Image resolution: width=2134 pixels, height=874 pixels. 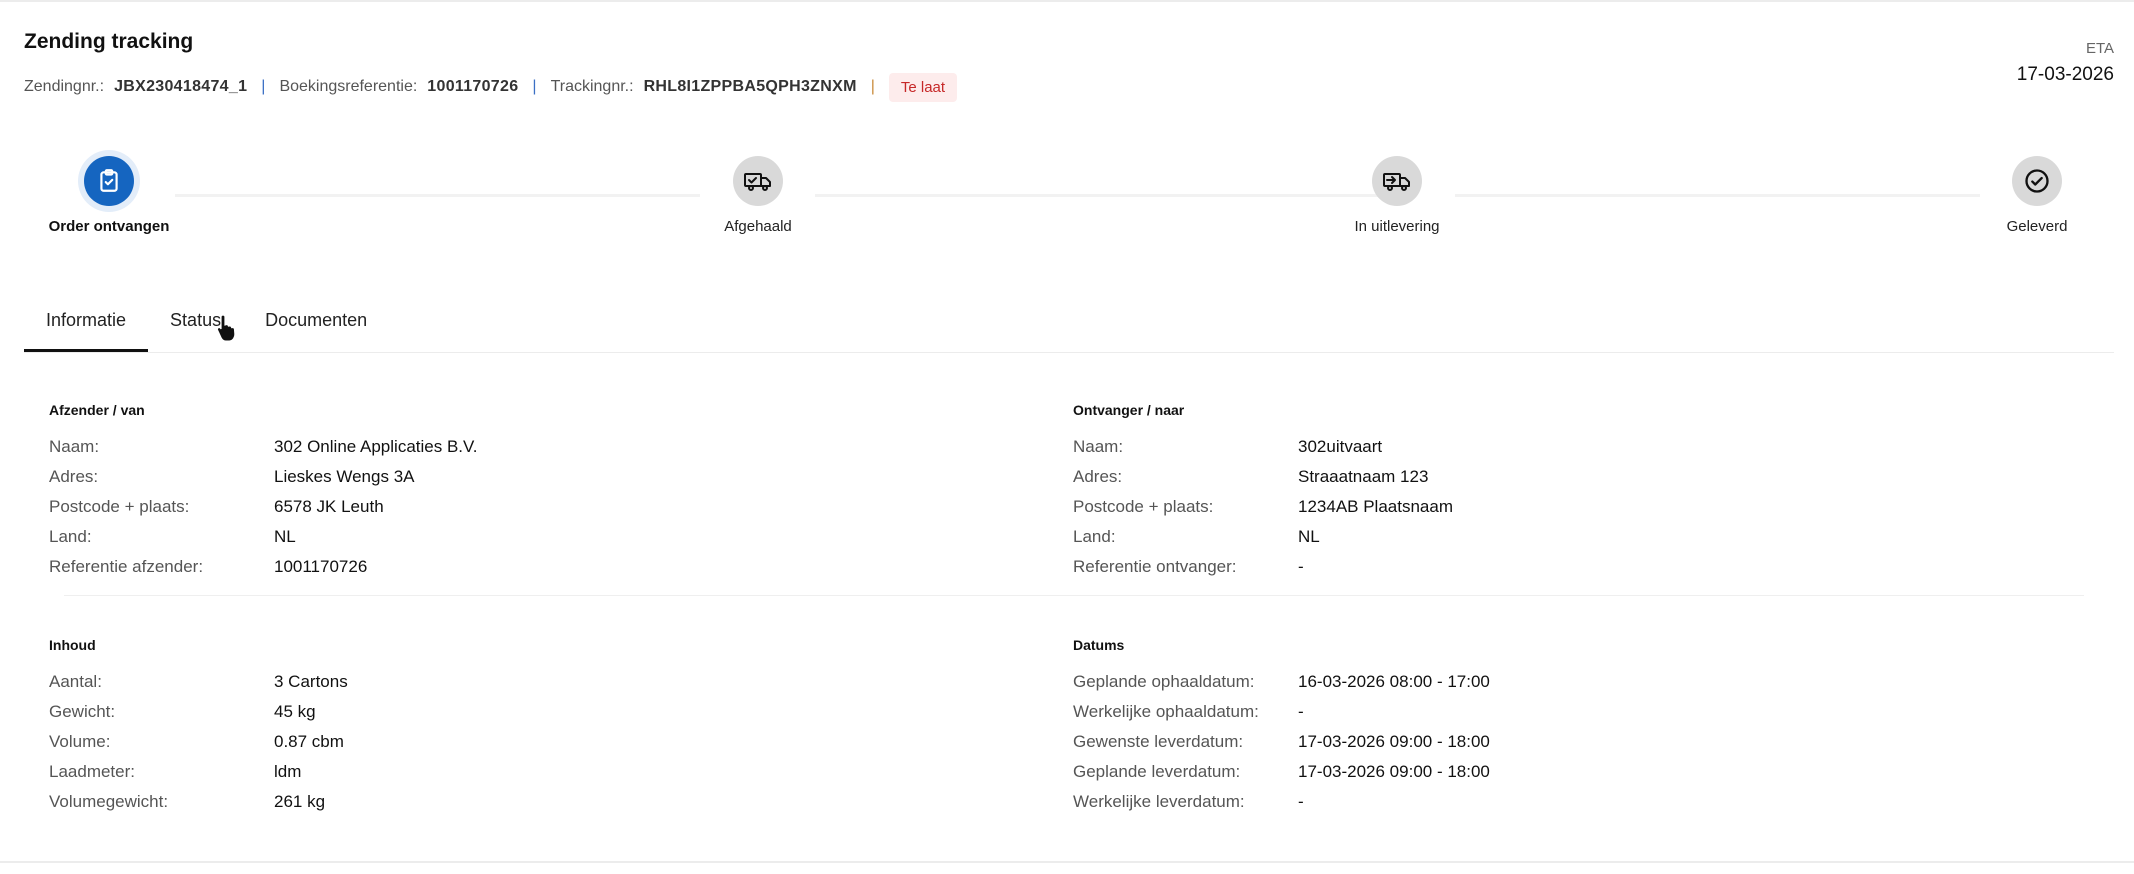 I want to click on info-row: Adres: Straaatnaam 123, so click(x=1263, y=477).